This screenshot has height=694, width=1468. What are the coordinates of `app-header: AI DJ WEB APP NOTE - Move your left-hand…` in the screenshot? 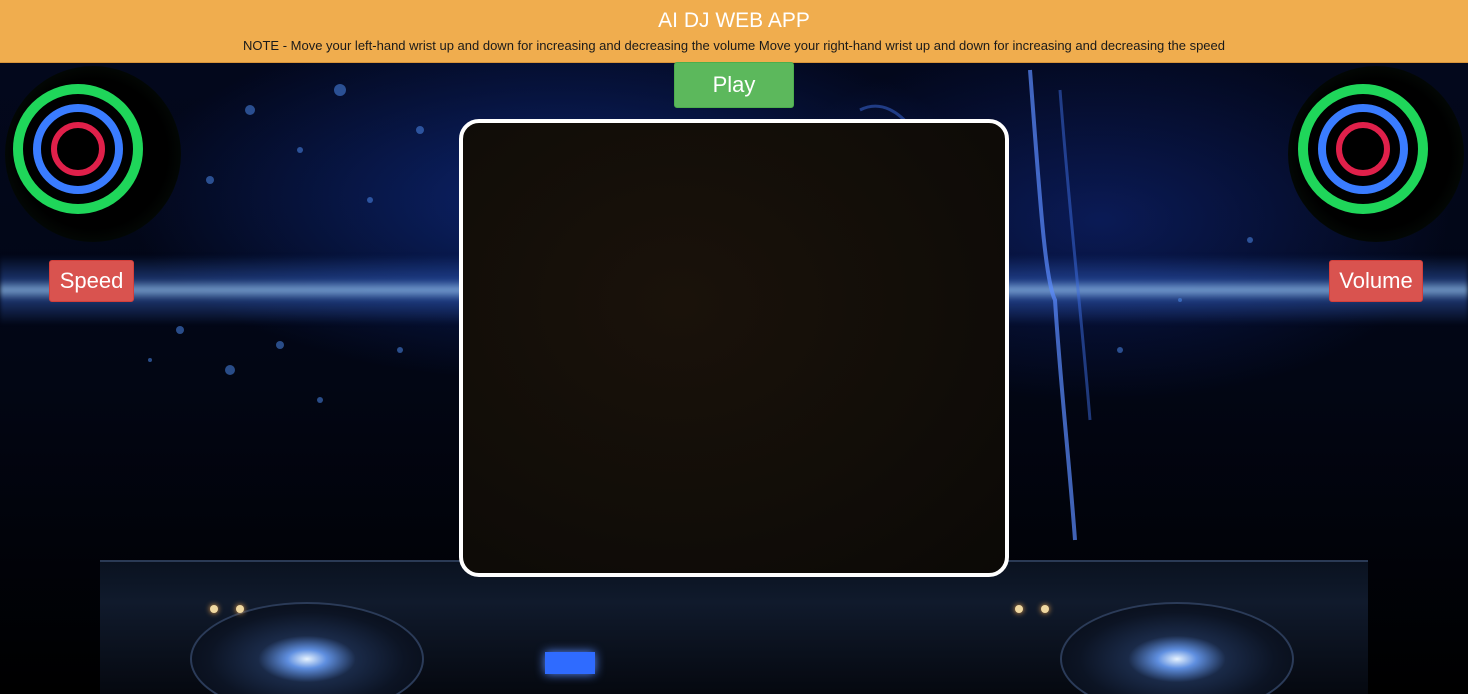 It's located at (734, 31).